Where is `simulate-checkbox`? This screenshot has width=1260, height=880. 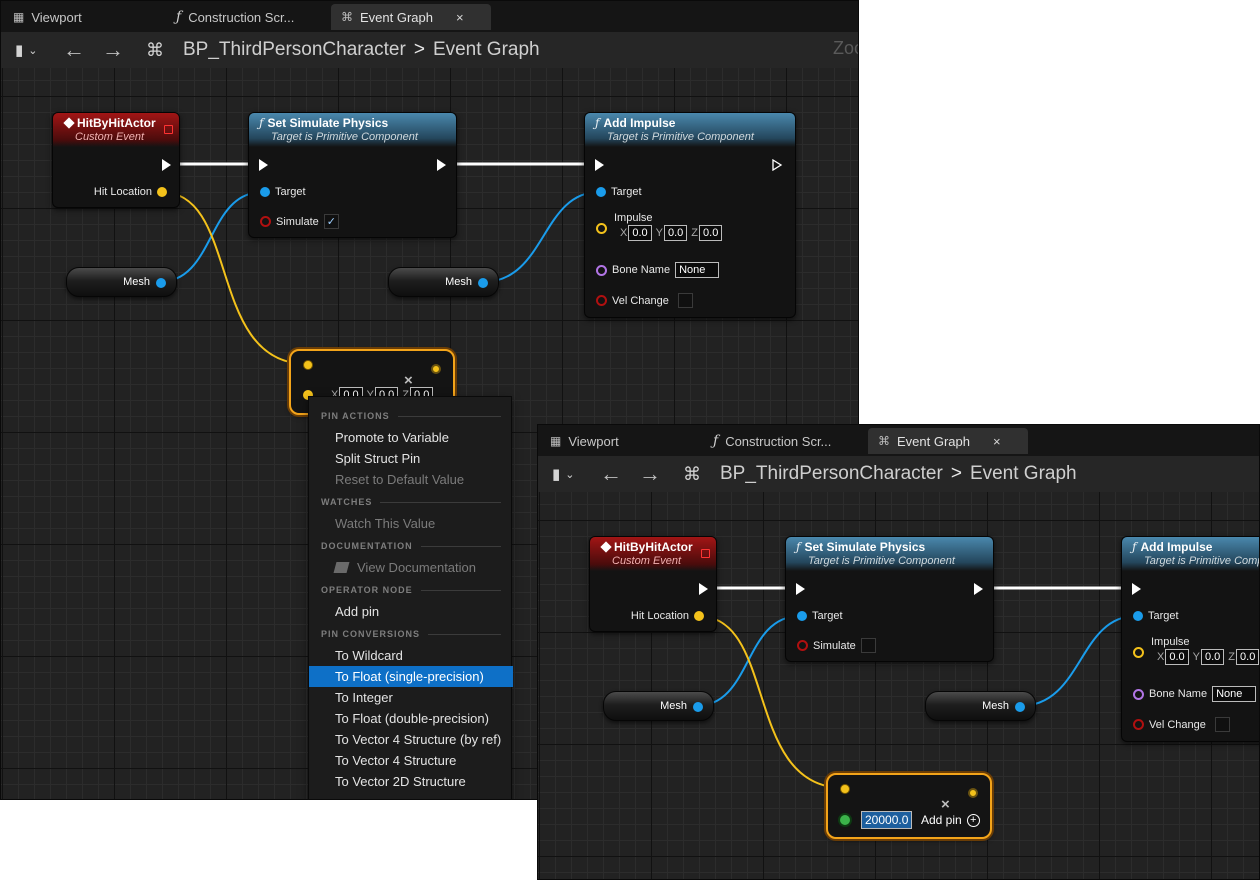 simulate-checkbox is located at coordinates (868, 645).